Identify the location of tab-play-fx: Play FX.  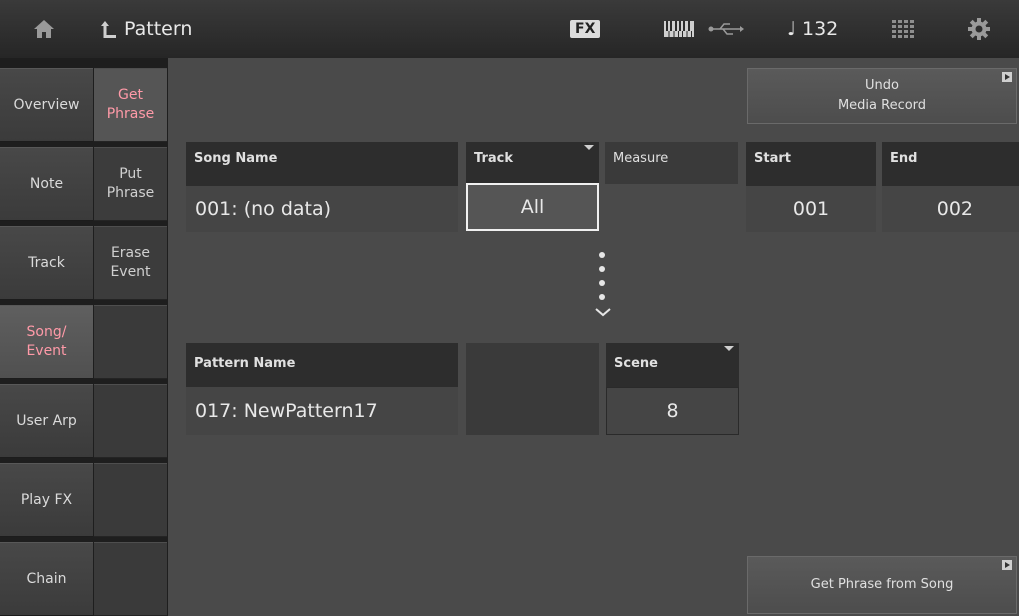
(46, 500).